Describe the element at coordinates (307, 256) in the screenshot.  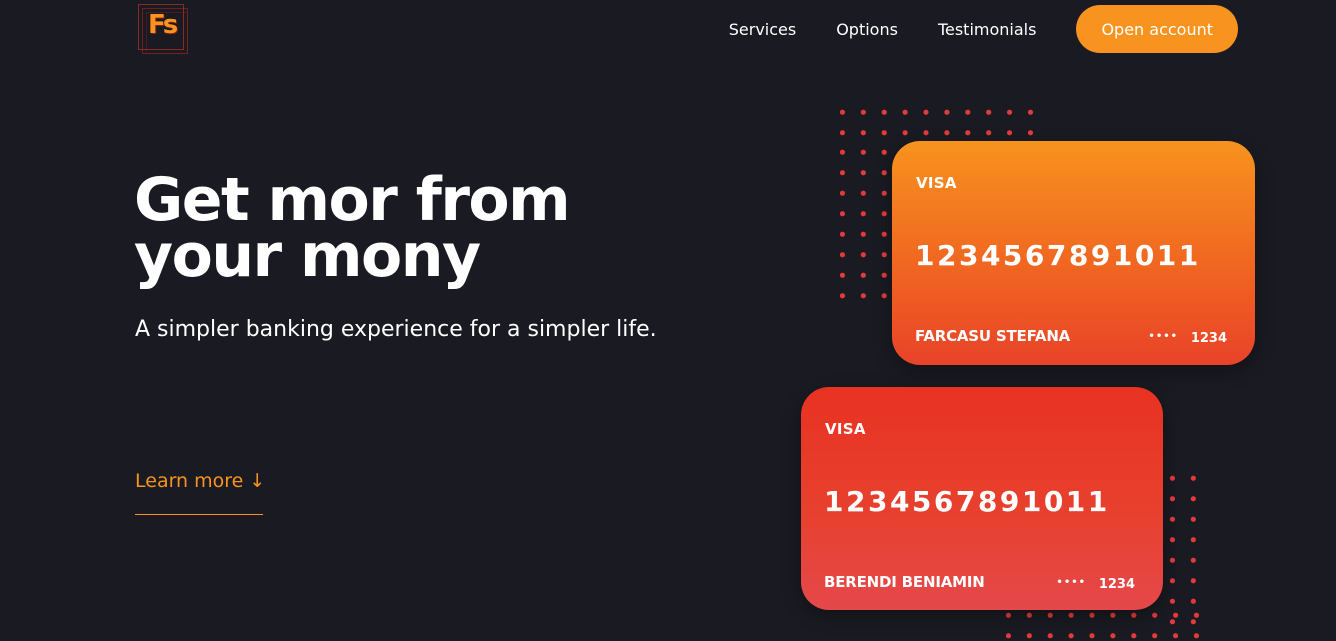
I see `hero-title-line: your mony` at that location.